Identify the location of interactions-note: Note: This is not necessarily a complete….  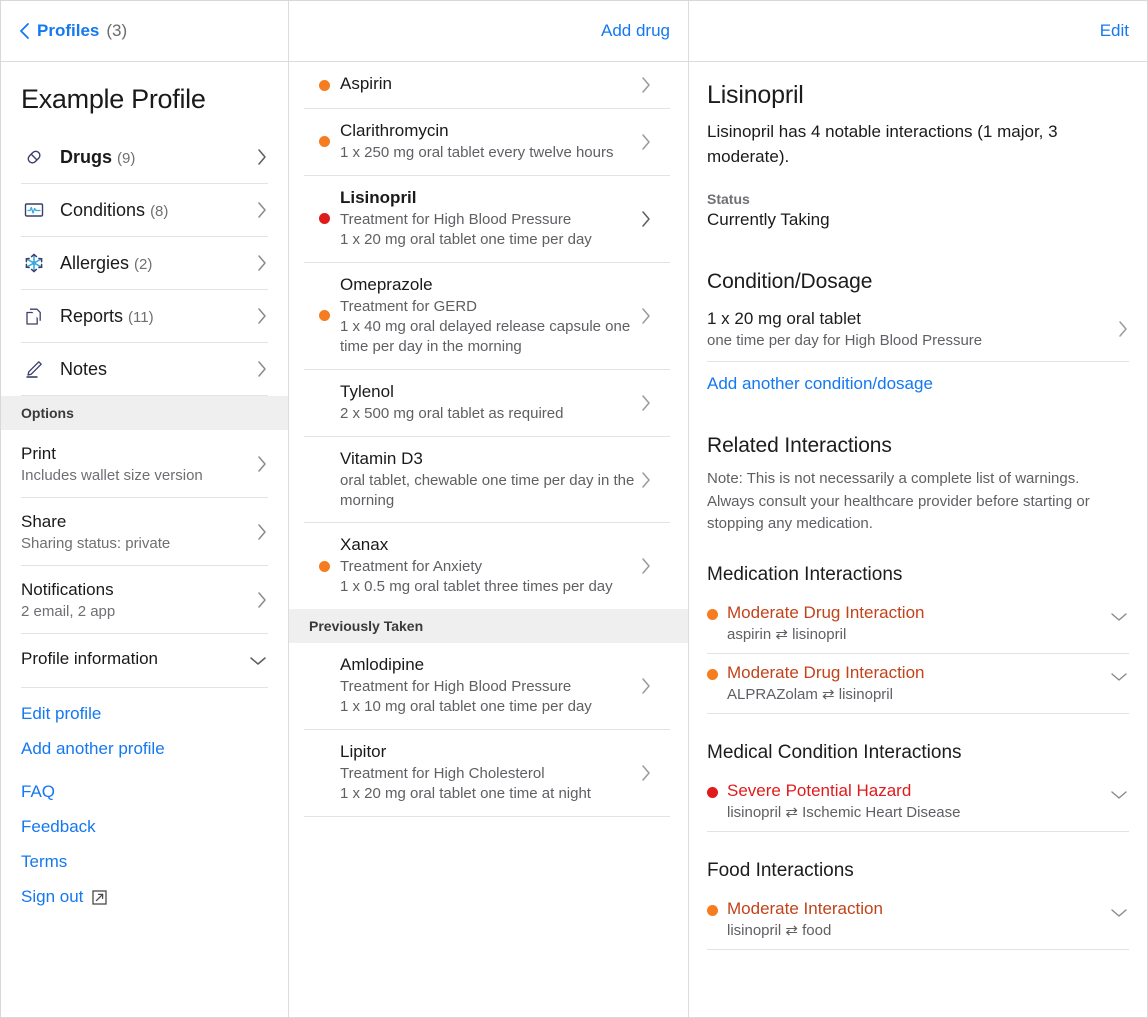
(898, 501).